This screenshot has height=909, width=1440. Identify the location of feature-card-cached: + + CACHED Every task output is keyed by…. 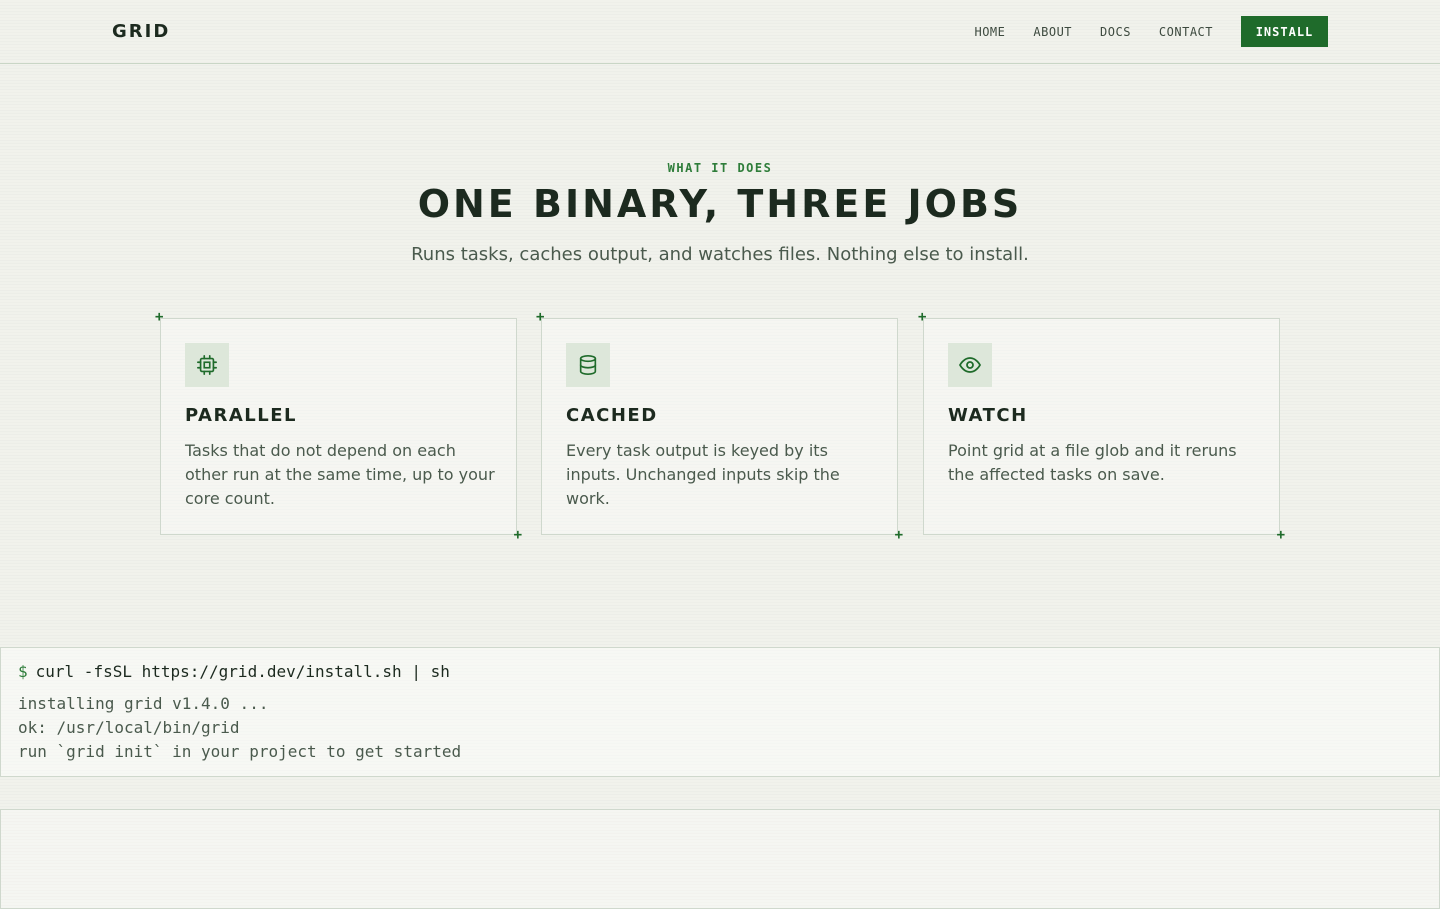
(719, 426).